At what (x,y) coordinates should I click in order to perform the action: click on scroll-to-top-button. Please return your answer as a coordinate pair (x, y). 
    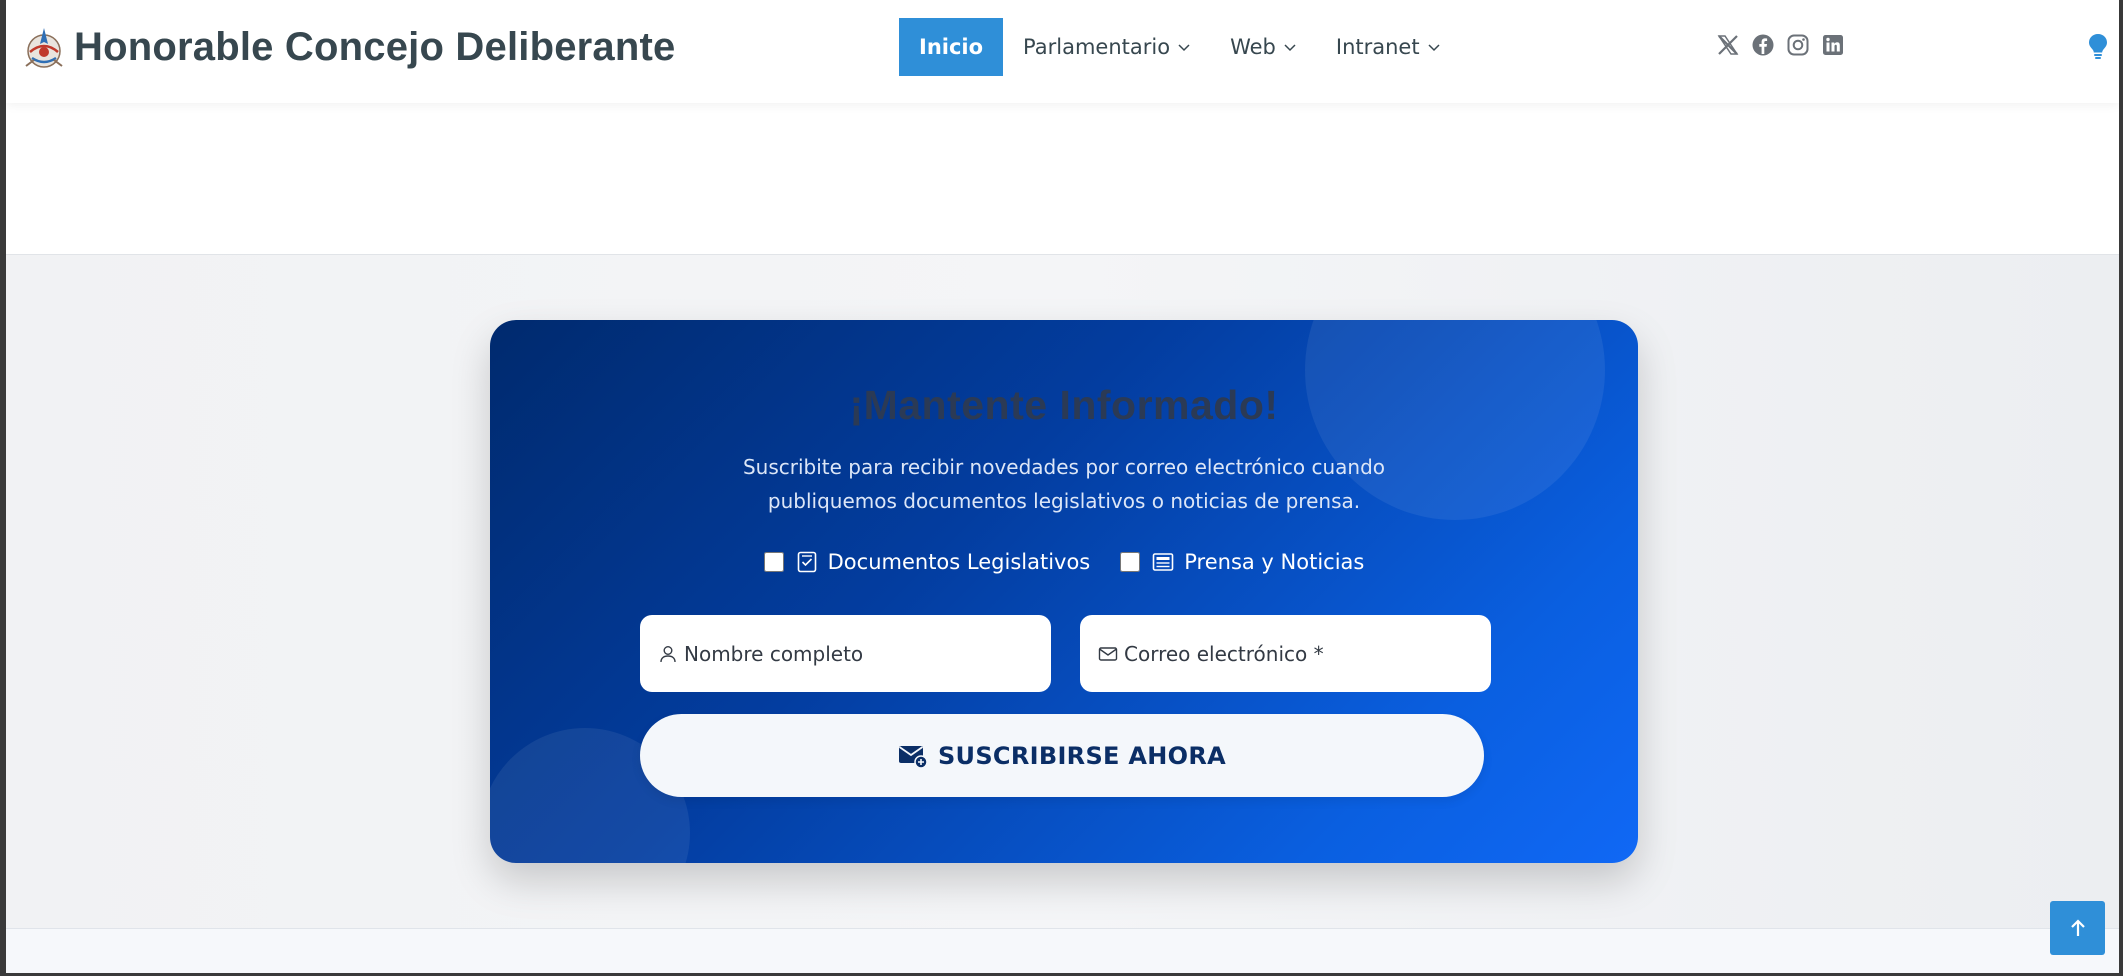
    Looking at the image, I should click on (2077, 928).